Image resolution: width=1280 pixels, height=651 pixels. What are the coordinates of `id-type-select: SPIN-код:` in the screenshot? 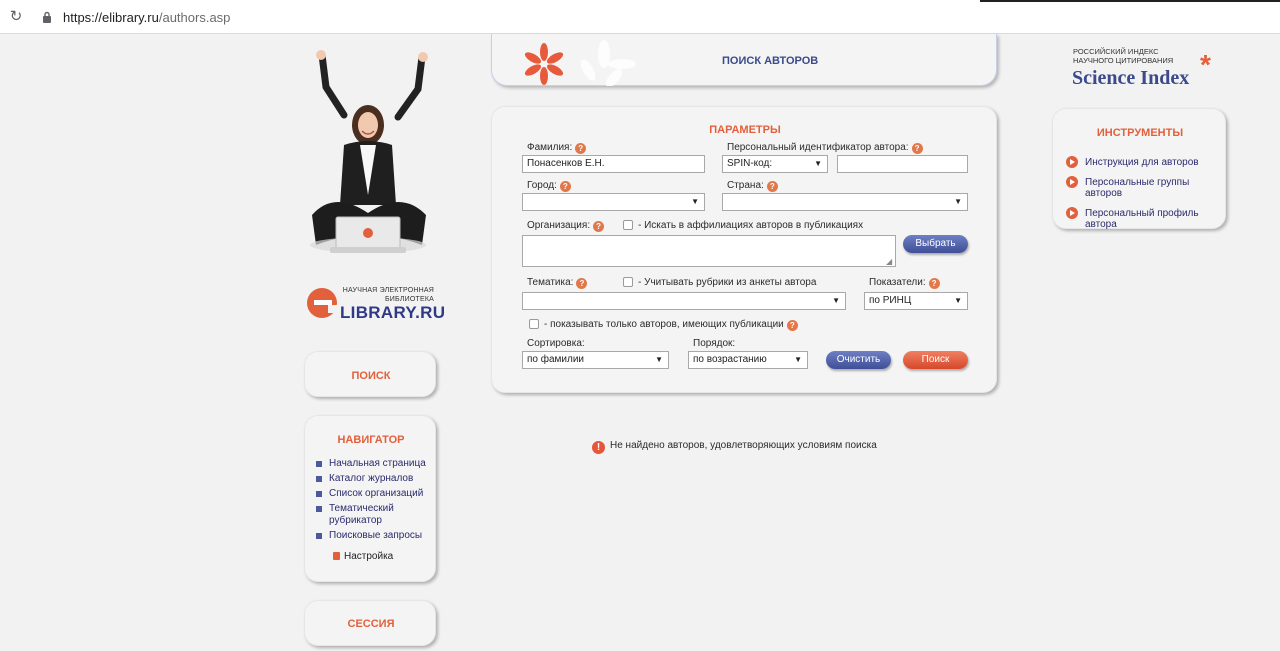 It's located at (775, 164).